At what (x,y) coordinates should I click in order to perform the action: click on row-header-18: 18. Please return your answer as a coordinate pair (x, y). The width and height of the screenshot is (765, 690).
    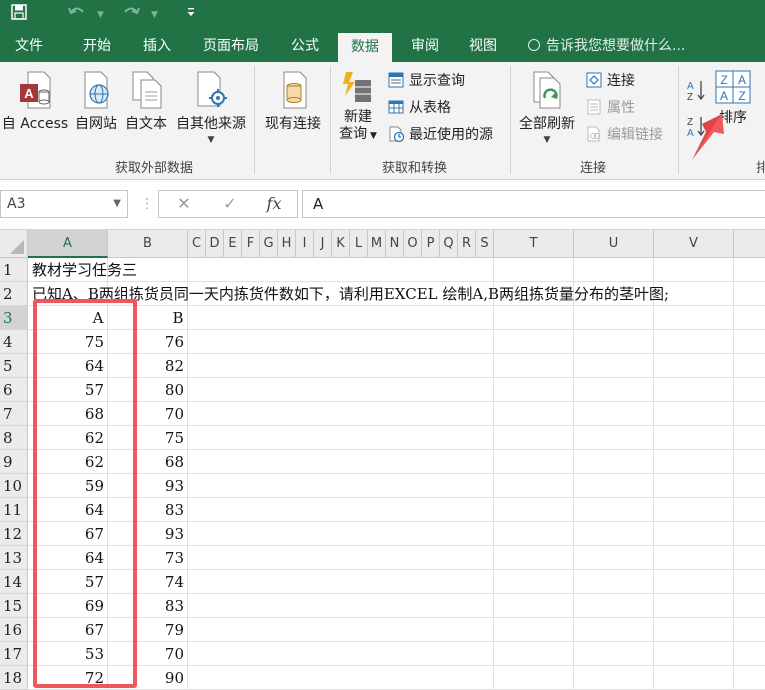
    Looking at the image, I should click on (14, 678).